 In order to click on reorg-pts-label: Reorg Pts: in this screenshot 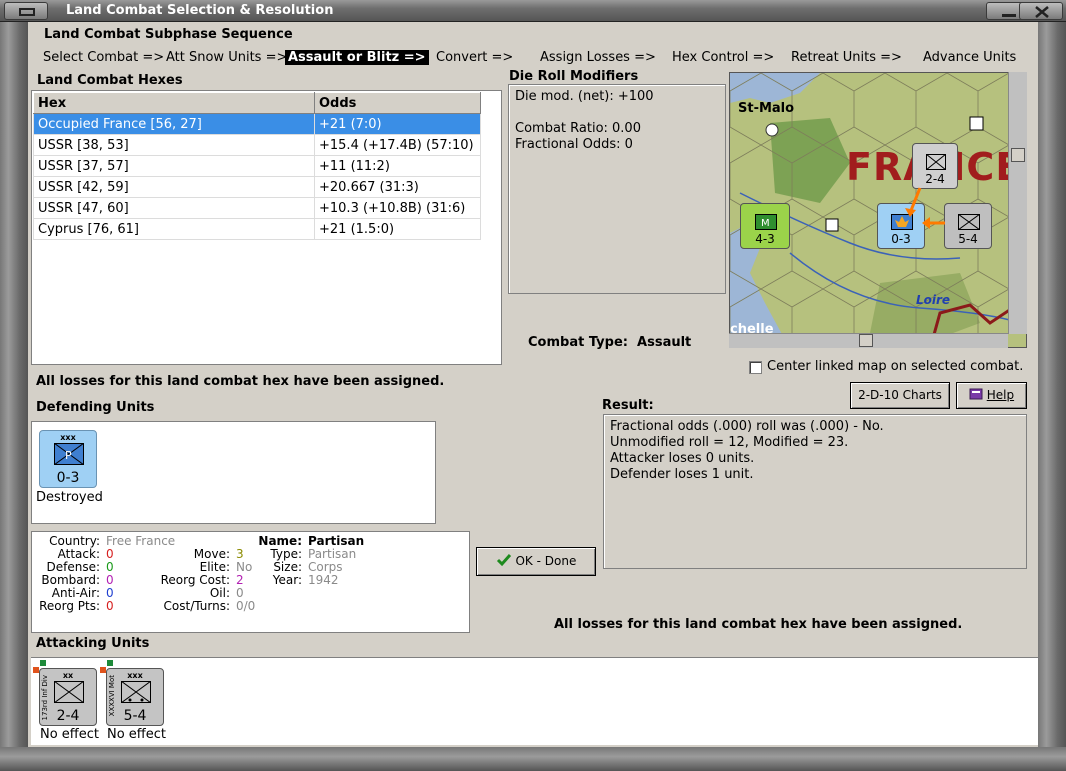, I will do `click(69, 606)`.